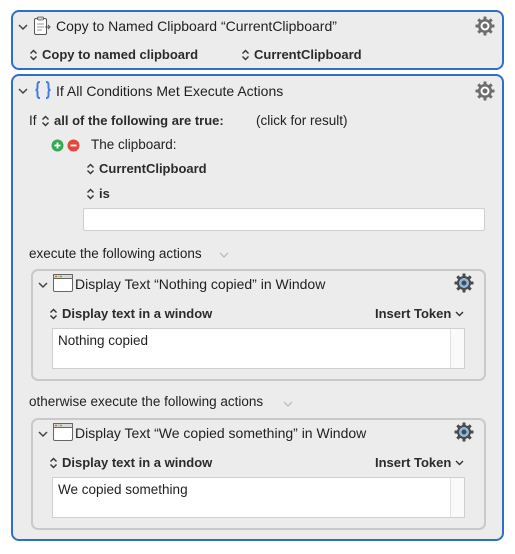 Image resolution: width=515 pixels, height=554 pixels. I want to click on execute-label: execute the following actions, so click(115, 253).